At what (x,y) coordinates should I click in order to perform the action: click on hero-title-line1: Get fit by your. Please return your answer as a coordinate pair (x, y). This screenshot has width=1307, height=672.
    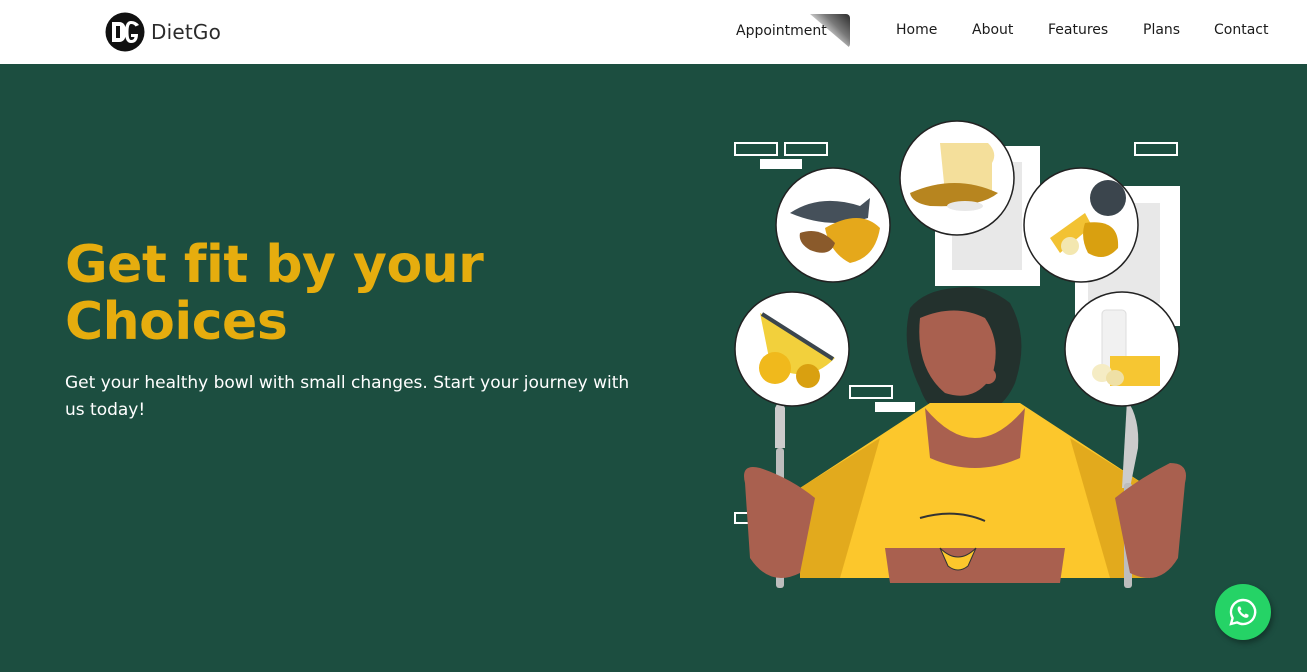
    Looking at the image, I should click on (274, 265).